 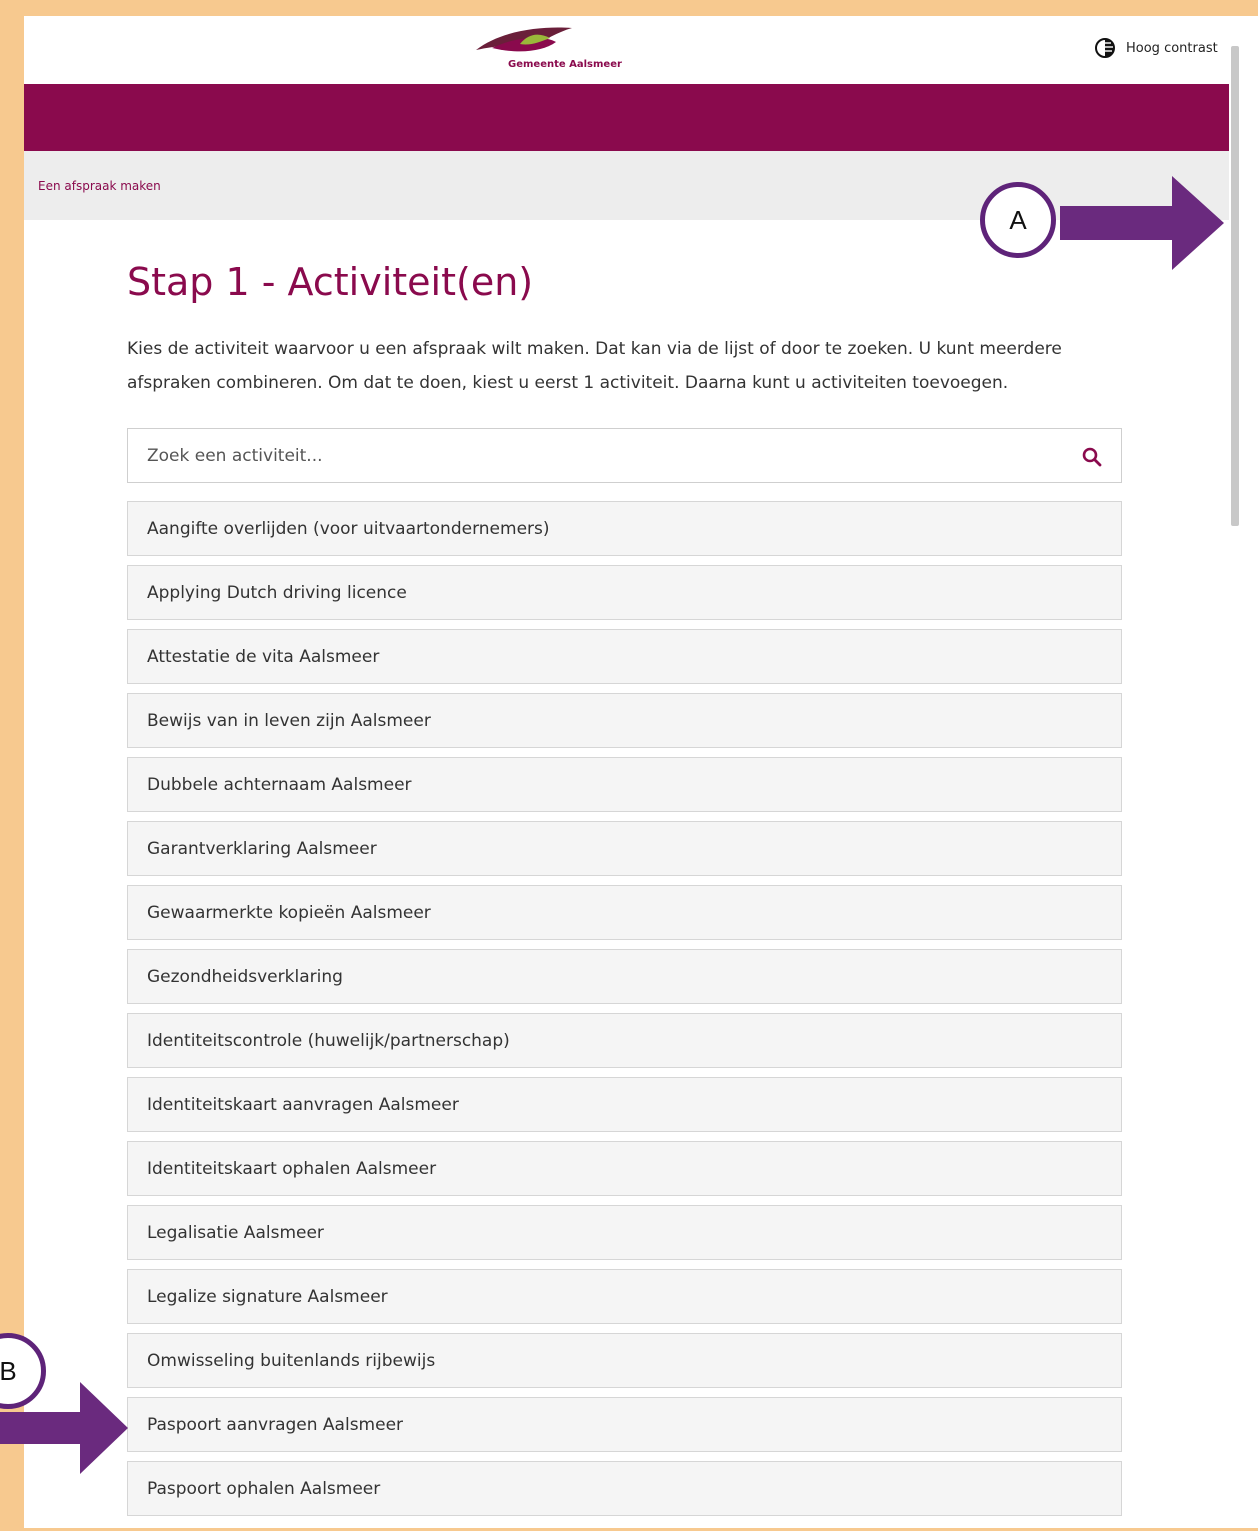 I want to click on high-contrast-label: Hoog contrast, so click(x=1172, y=48).